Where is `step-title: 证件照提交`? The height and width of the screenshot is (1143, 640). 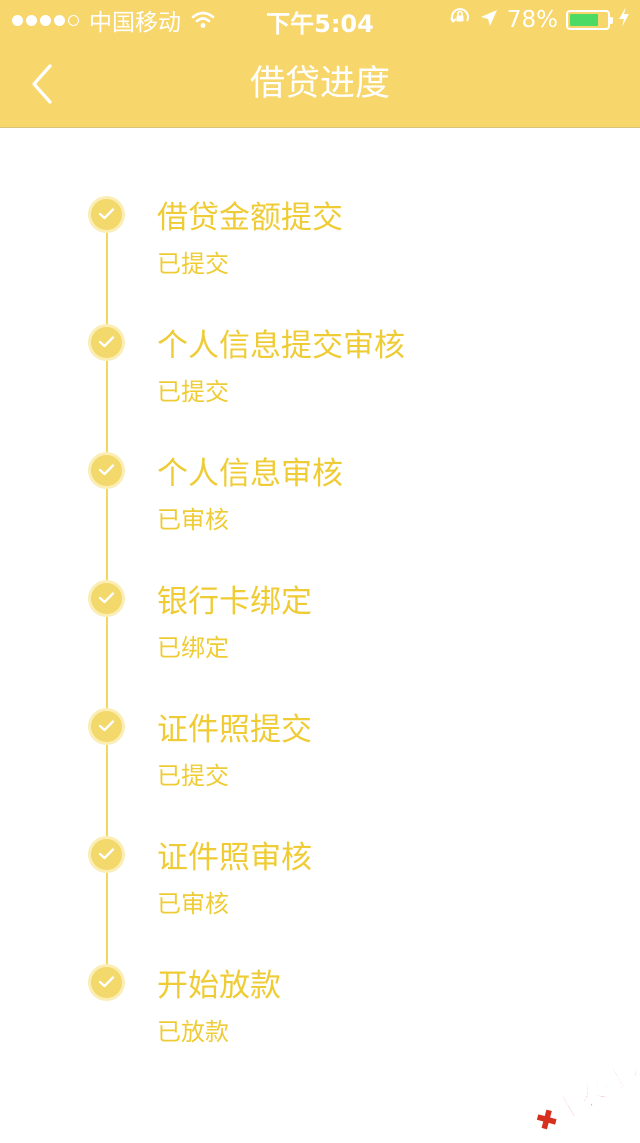
step-title: 证件照提交 is located at coordinates (234, 730).